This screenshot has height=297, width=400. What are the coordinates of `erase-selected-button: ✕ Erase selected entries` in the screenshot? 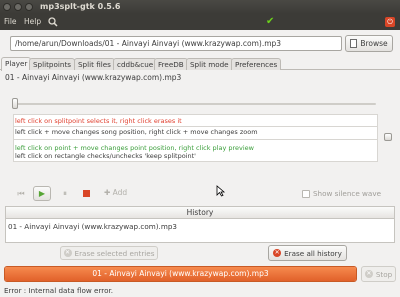 It's located at (109, 253).